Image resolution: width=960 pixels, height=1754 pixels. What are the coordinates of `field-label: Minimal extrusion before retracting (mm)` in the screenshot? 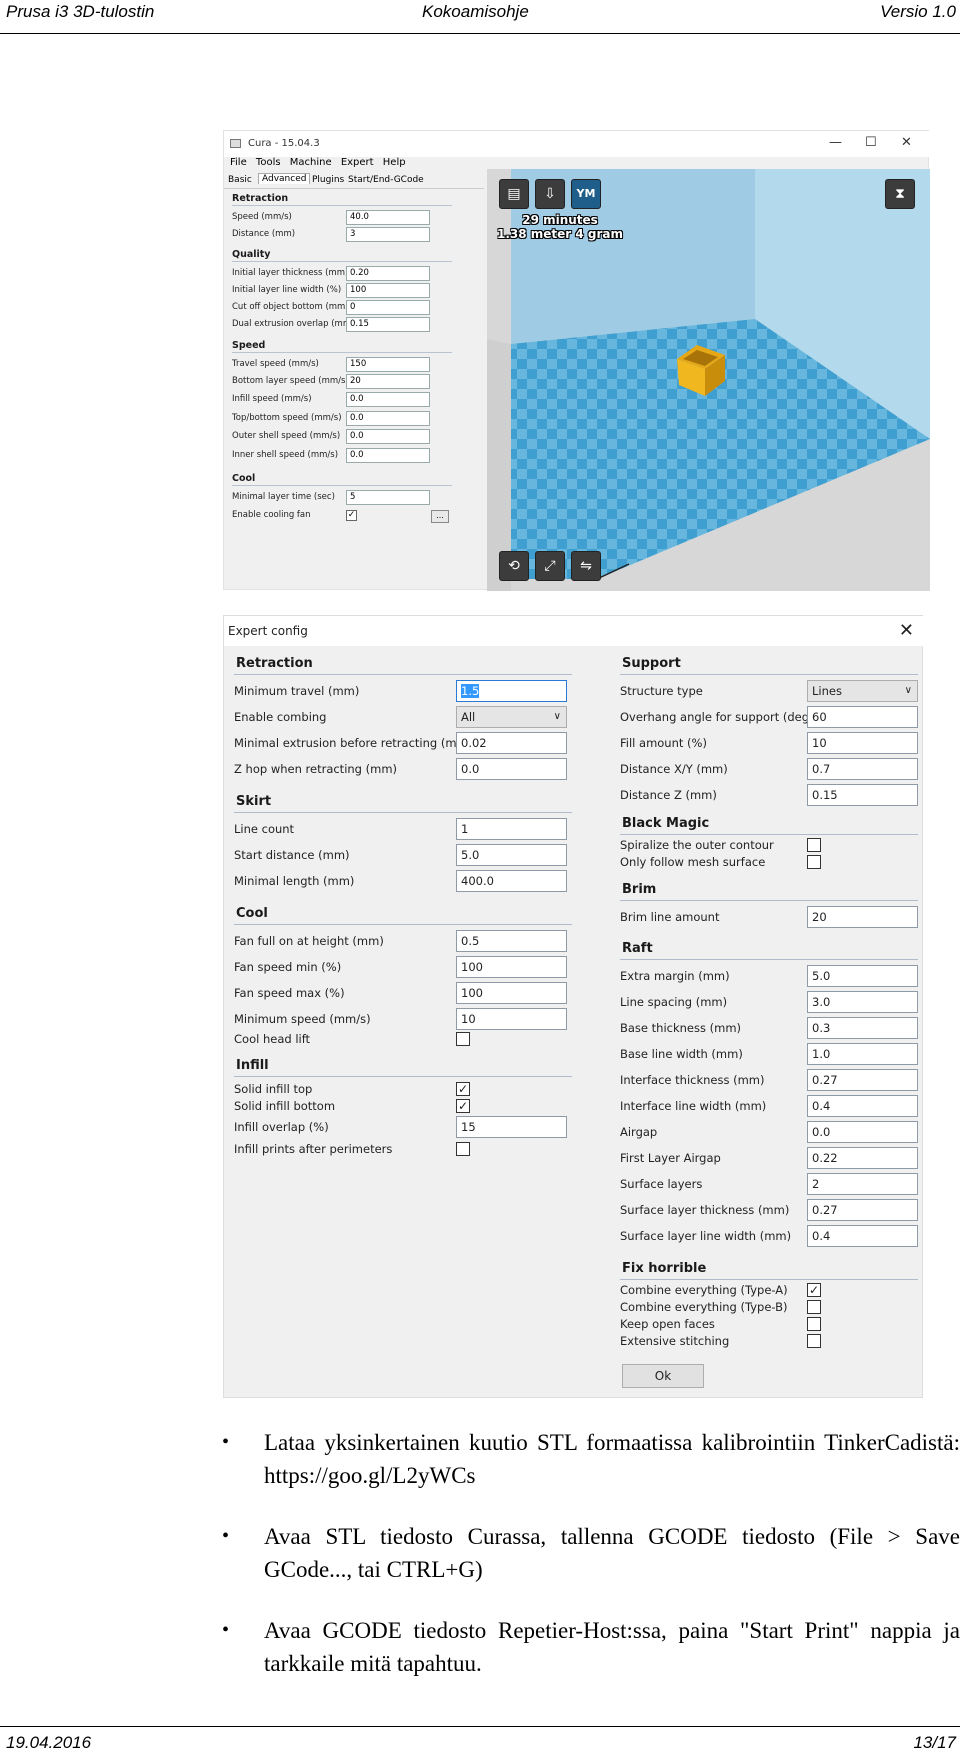 It's located at (353, 743).